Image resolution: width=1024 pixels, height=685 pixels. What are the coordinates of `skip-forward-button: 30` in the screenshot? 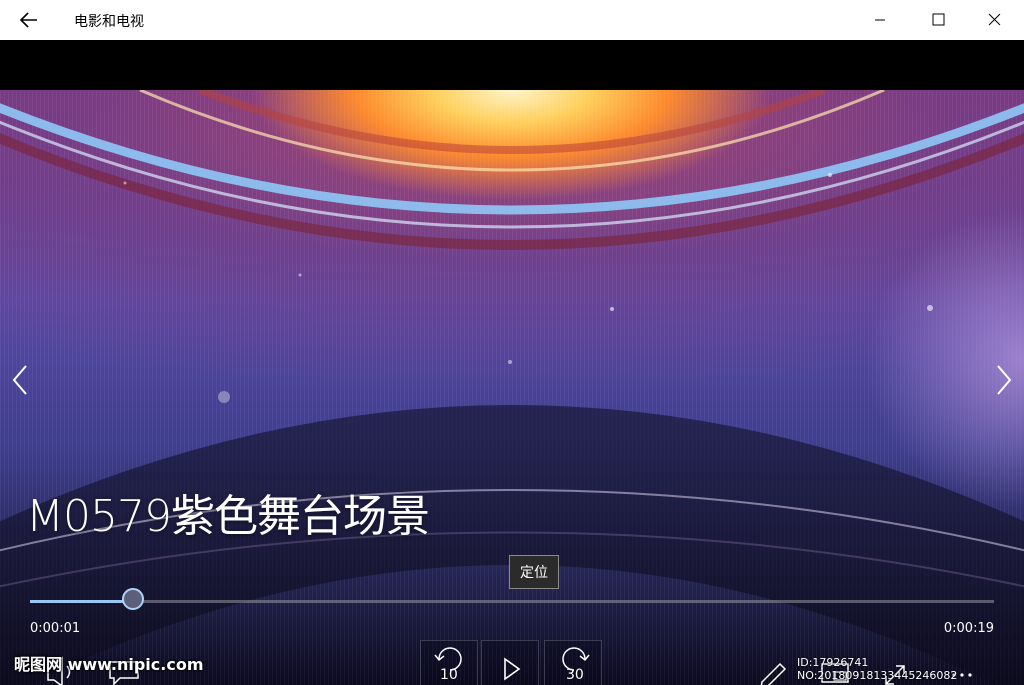 It's located at (573, 662).